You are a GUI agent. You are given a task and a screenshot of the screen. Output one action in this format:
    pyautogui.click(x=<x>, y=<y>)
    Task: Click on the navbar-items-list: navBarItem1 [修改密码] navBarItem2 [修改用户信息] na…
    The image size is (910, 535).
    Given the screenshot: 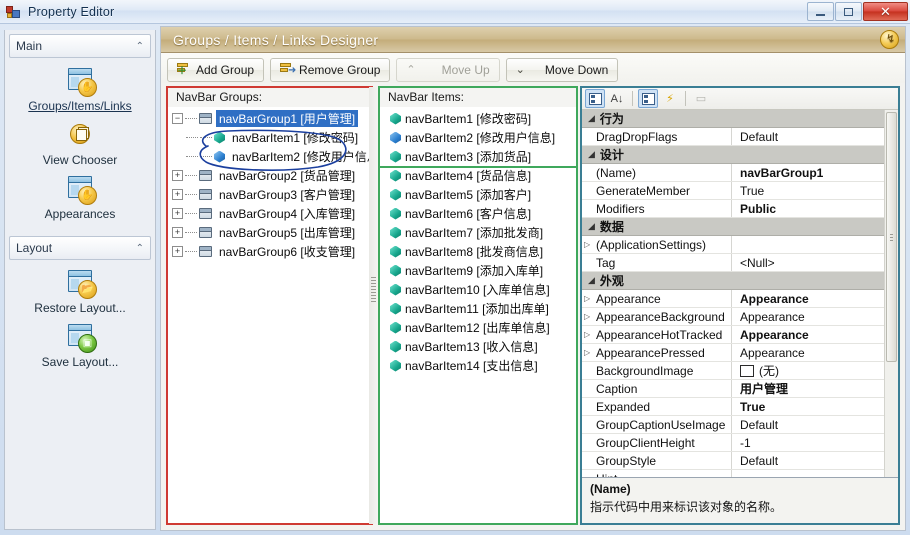 What is the action you would take?
    pyautogui.click(x=478, y=241)
    